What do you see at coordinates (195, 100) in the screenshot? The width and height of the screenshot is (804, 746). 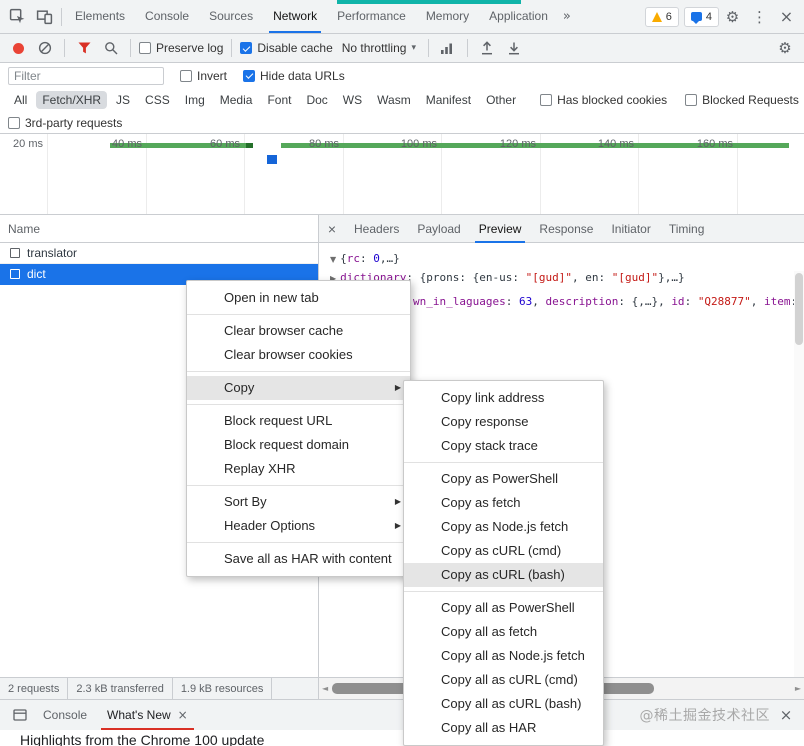 I see `chip-img: Img` at bounding box center [195, 100].